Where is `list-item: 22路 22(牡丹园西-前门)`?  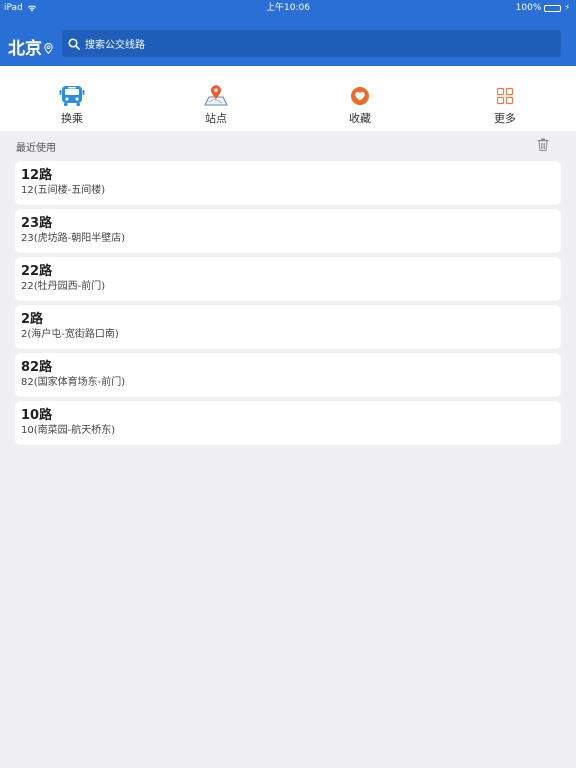
list-item: 22路 22(牡丹园西-前门) is located at coordinates (288, 279).